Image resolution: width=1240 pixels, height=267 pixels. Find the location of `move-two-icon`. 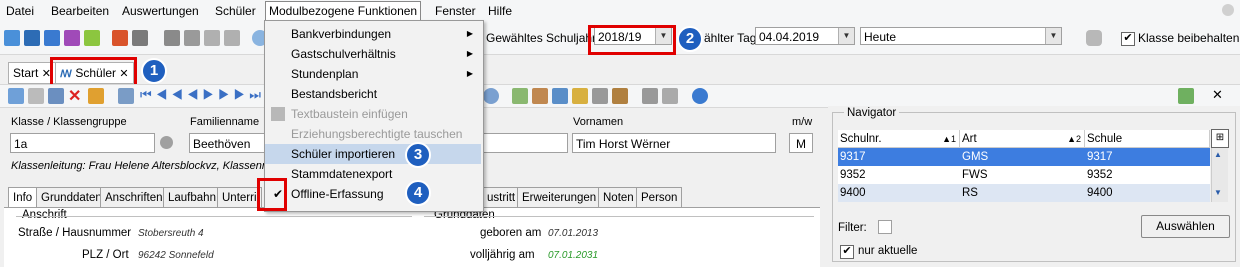

move-two-icon is located at coordinates (670, 96).